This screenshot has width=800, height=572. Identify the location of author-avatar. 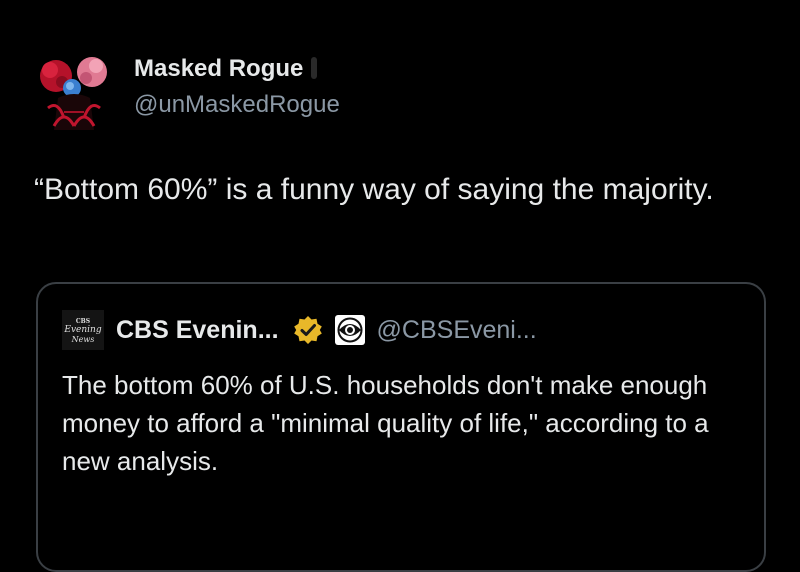
(74, 92).